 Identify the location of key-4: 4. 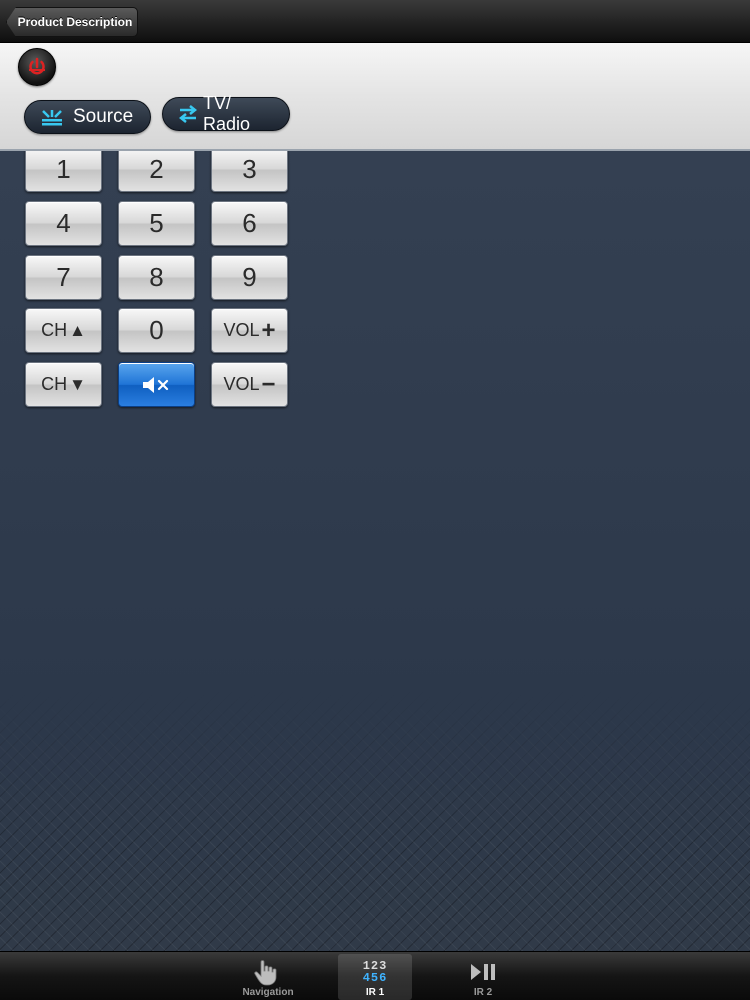
(63, 223).